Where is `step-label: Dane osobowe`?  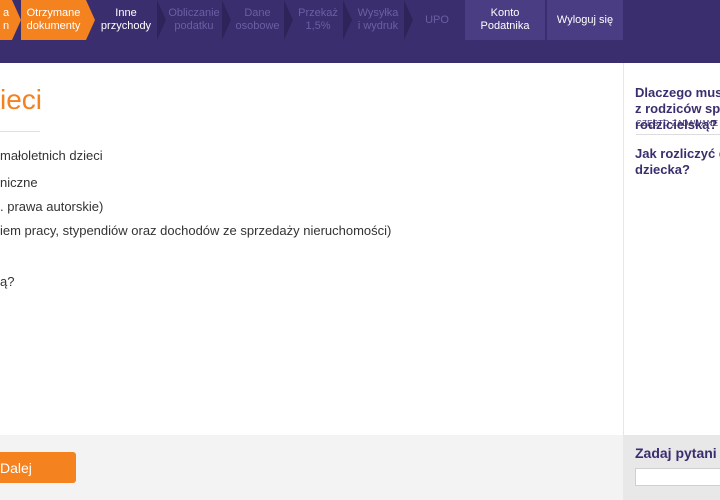
step-label: Dane osobowe is located at coordinates (257, 19).